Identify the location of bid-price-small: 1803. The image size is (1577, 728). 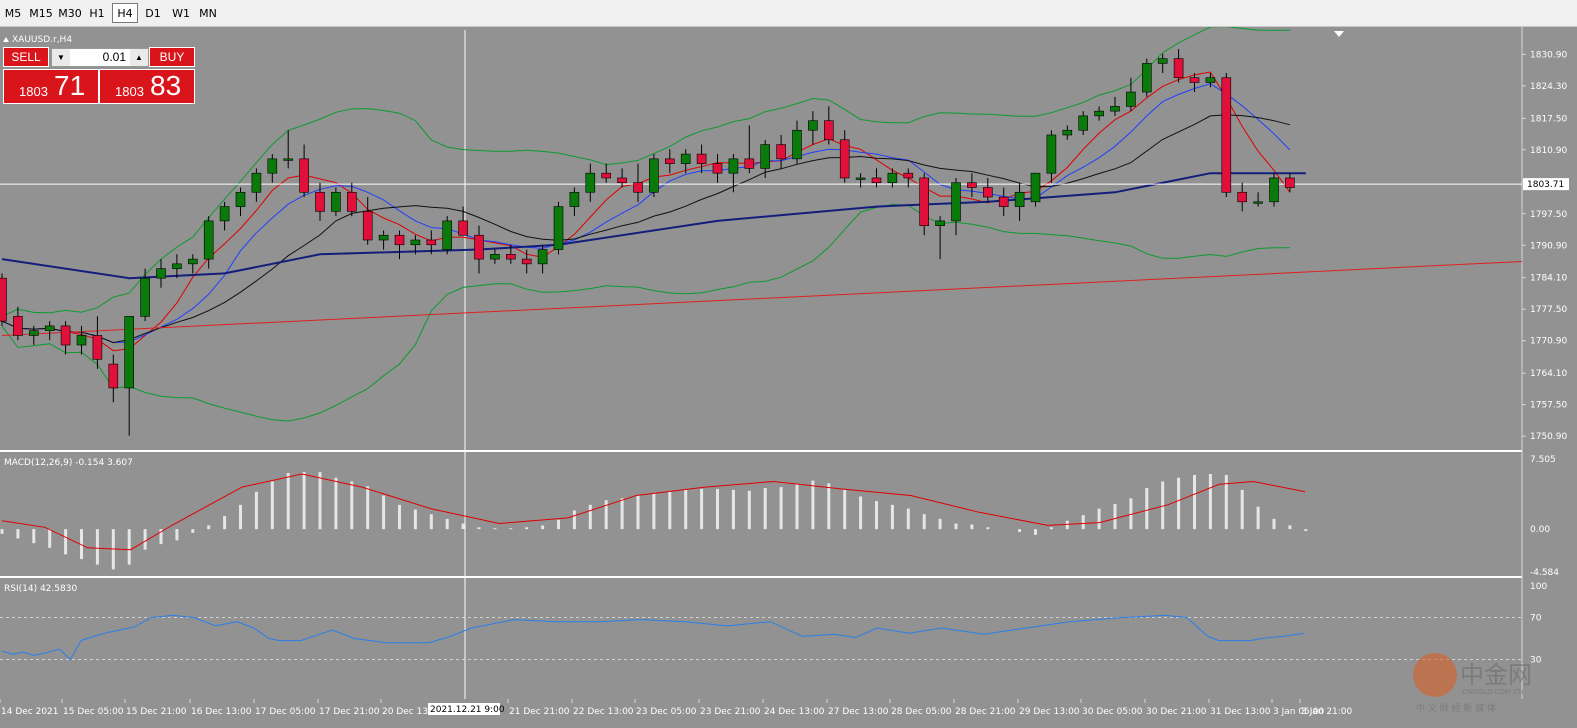
(33, 91).